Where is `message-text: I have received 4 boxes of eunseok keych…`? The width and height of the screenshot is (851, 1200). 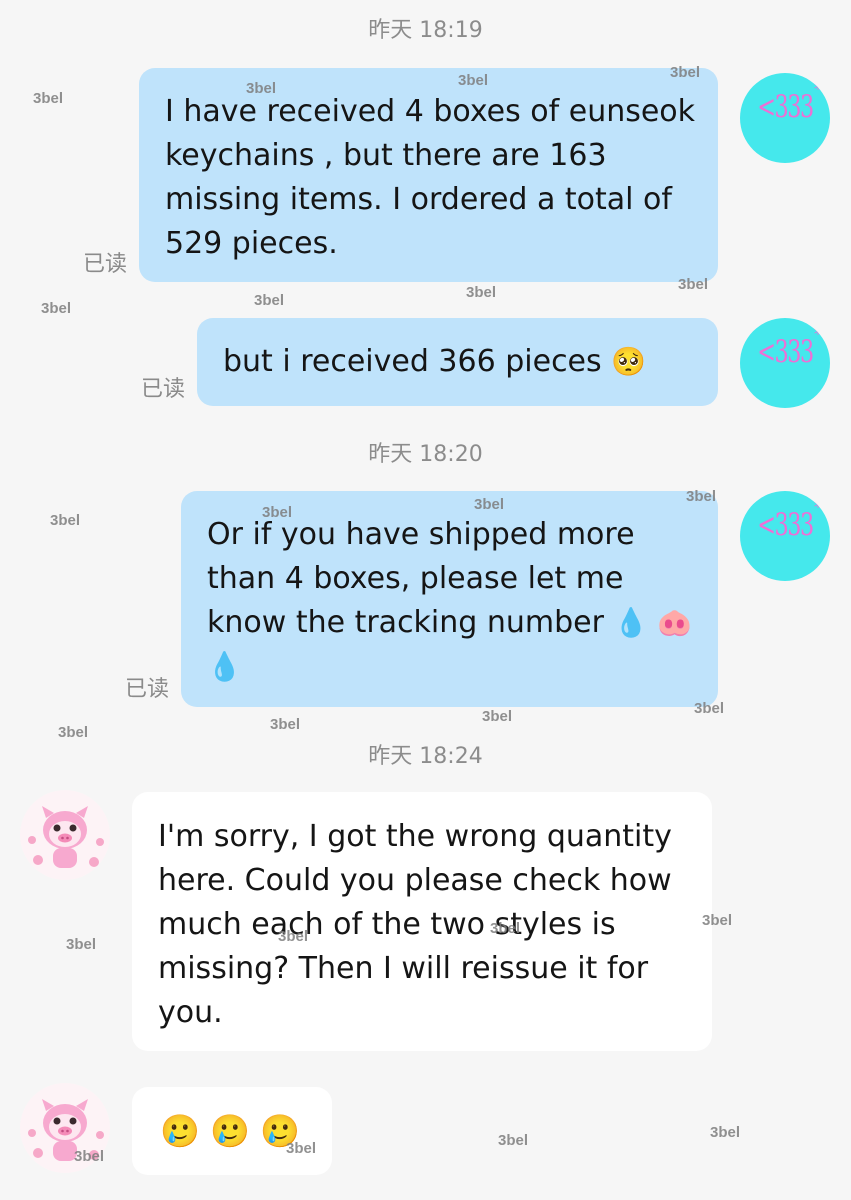
message-text: I have received 4 boxes of eunseok keych… is located at coordinates (430, 177).